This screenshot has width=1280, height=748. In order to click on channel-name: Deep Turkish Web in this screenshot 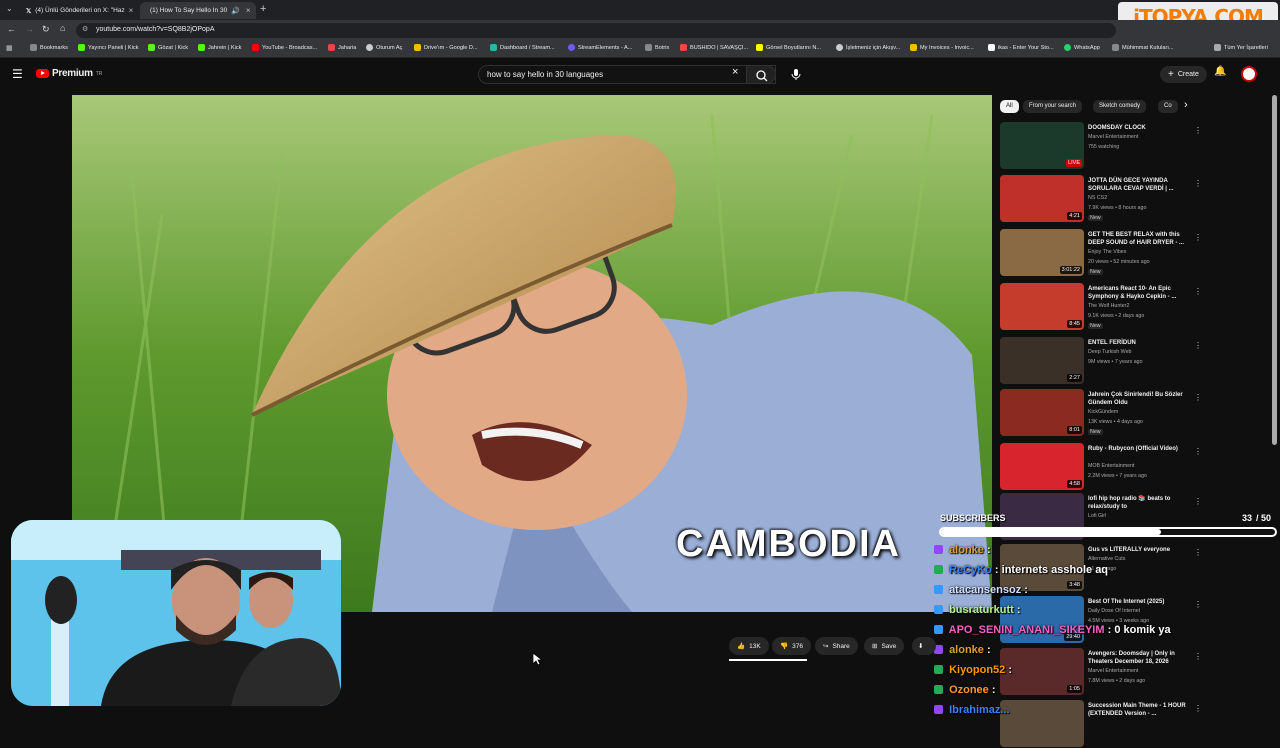, I will do `click(1109, 352)`.